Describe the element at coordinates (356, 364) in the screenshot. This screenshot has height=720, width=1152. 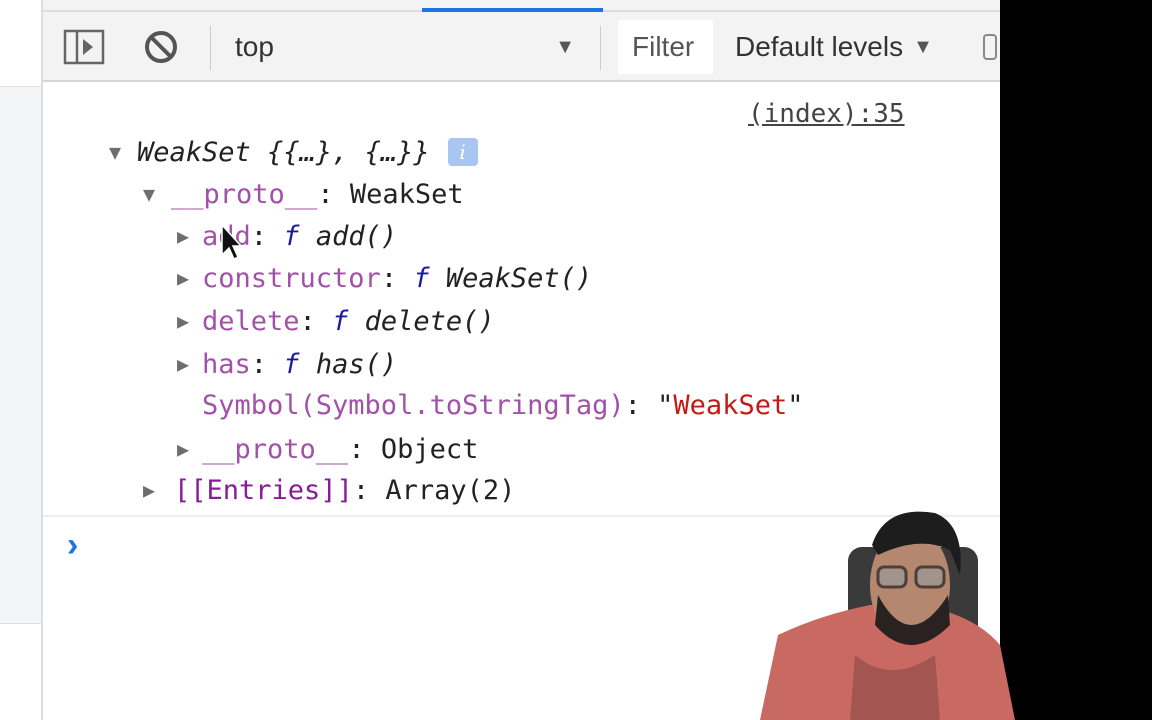
I see `property-value: has()` at that location.